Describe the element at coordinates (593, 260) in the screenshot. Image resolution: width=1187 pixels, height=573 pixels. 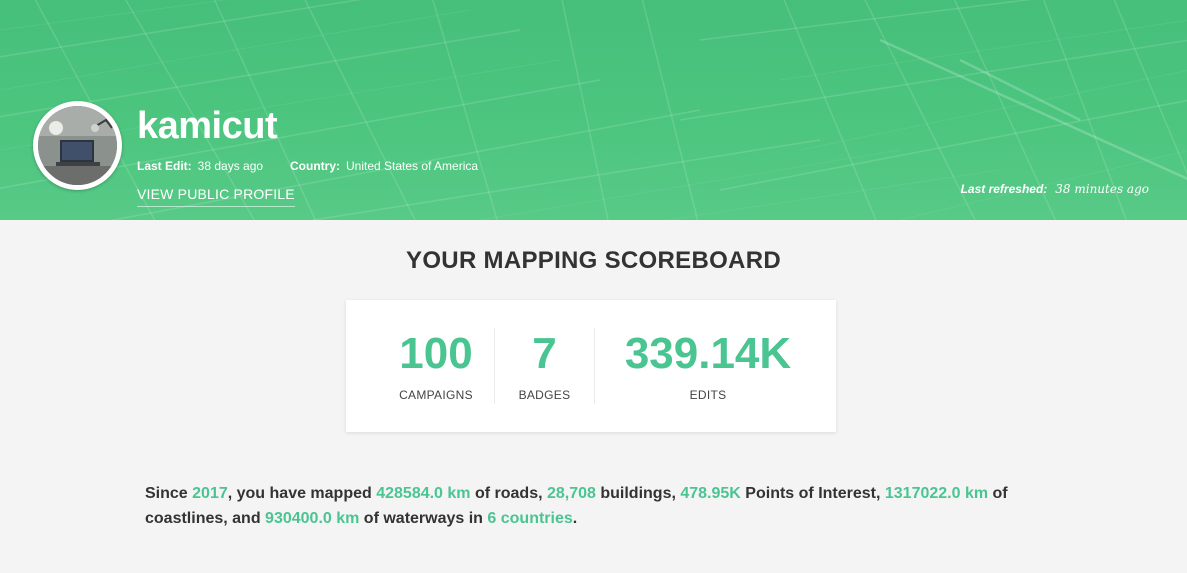
I see `scoreboard-title: YOUR MAPPING SCOREBOARD` at that location.